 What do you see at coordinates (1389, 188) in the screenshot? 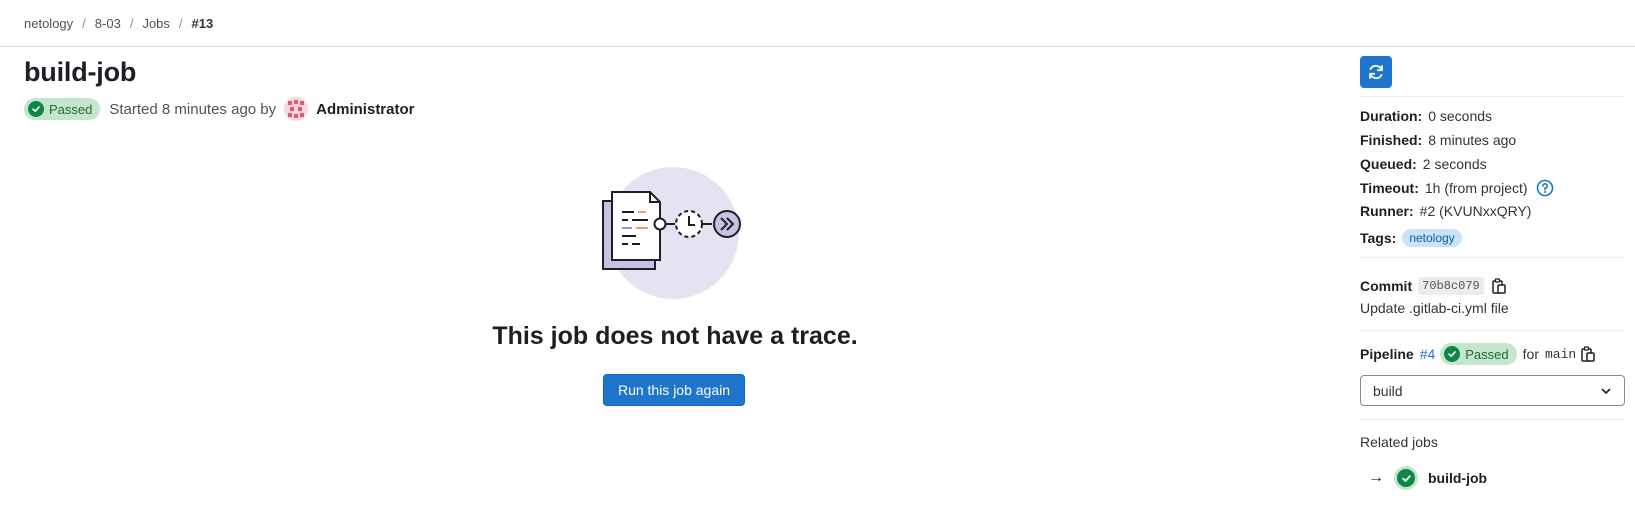
I see `timeout-label: Timeout:` at bounding box center [1389, 188].